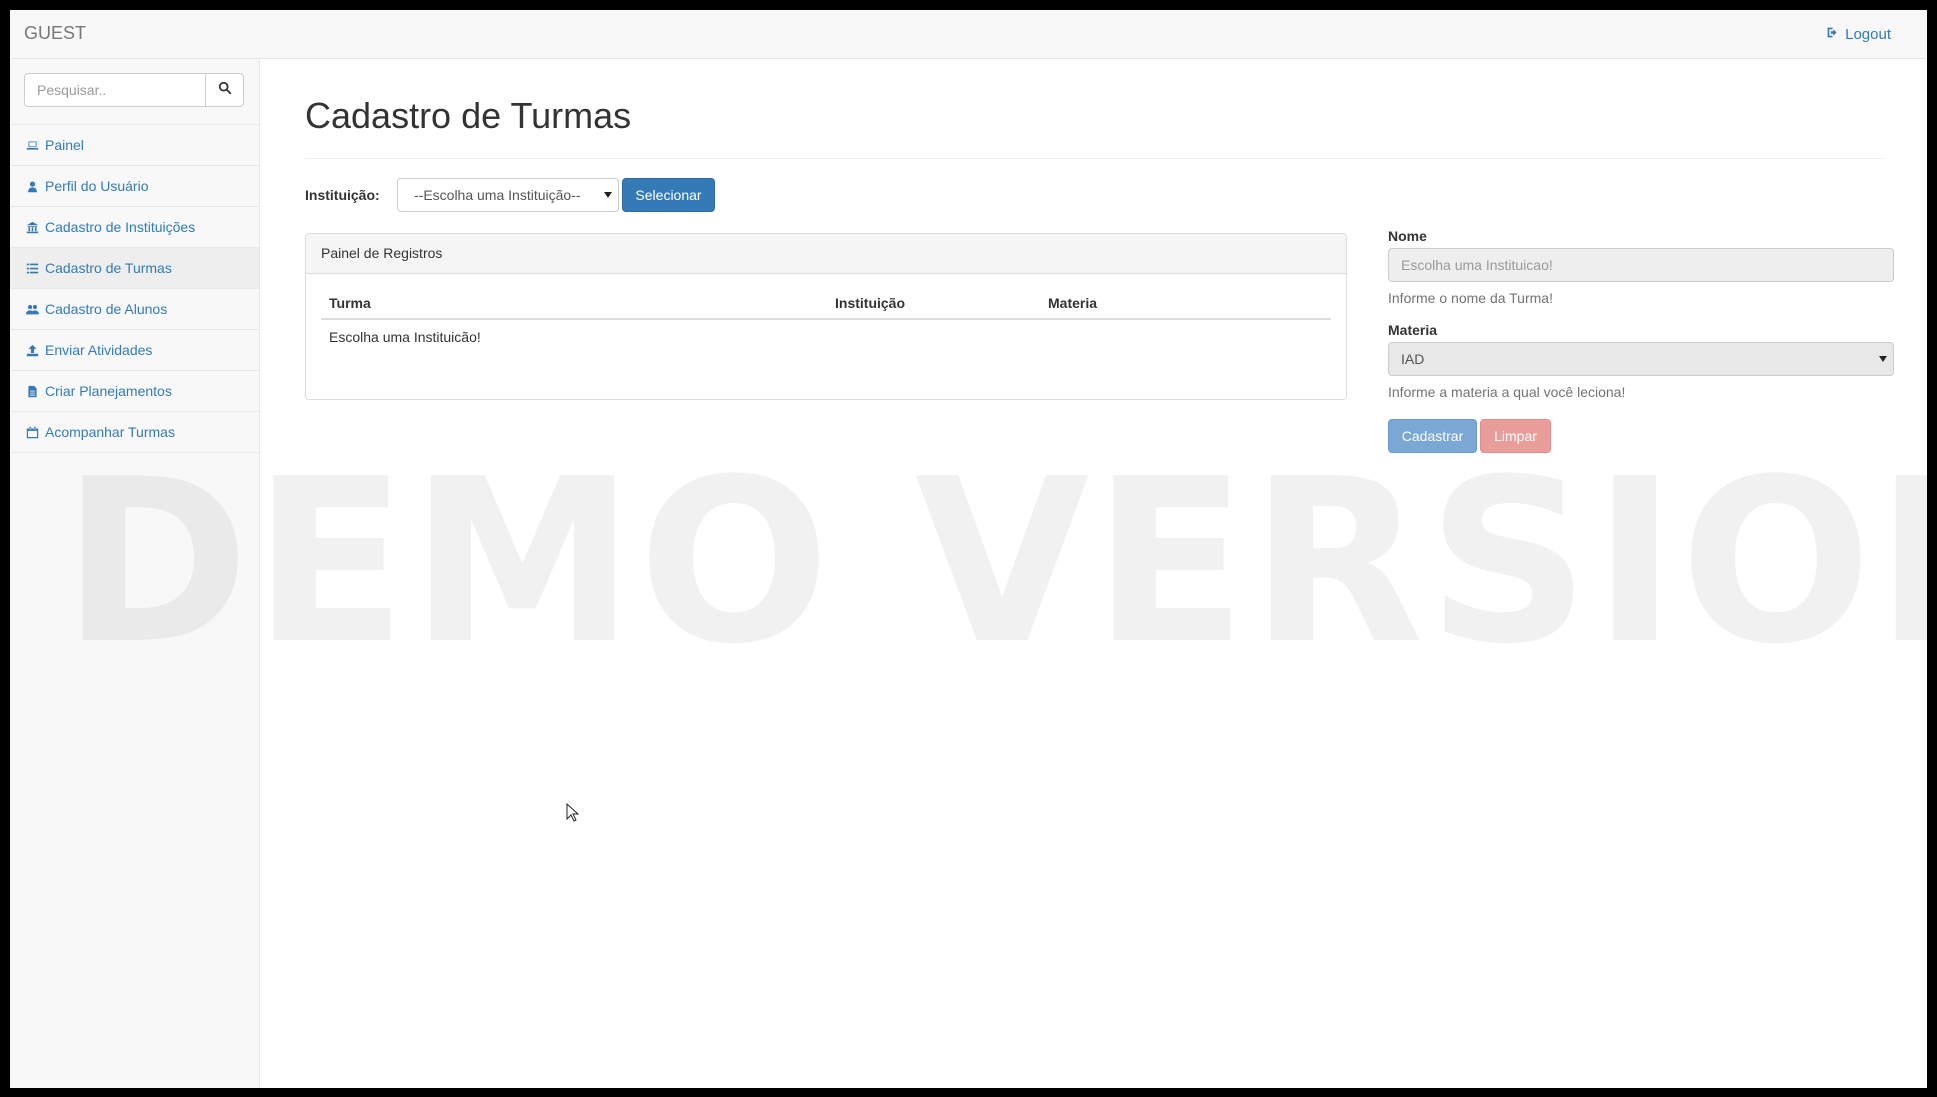 The height and width of the screenshot is (1097, 1937). What do you see at coordinates (1507, 392) in the screenshot?
I see `materia-help-text: Informe a materia a qual você leciona!` at bounding box center [1507, 392].